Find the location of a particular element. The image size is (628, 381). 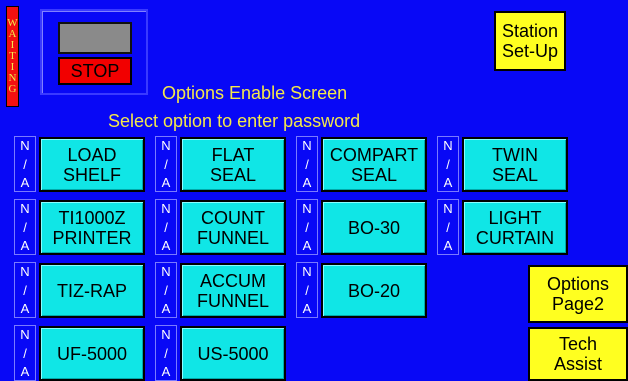

option-label: UF-5000 is located at coordinates (92, 353).